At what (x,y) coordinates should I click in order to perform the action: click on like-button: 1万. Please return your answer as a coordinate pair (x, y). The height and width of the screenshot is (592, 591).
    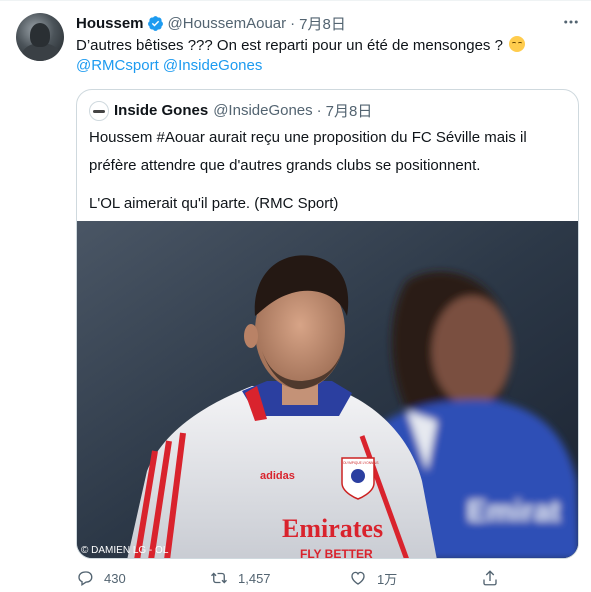
    Looking at the image, I should click on (373, 578).